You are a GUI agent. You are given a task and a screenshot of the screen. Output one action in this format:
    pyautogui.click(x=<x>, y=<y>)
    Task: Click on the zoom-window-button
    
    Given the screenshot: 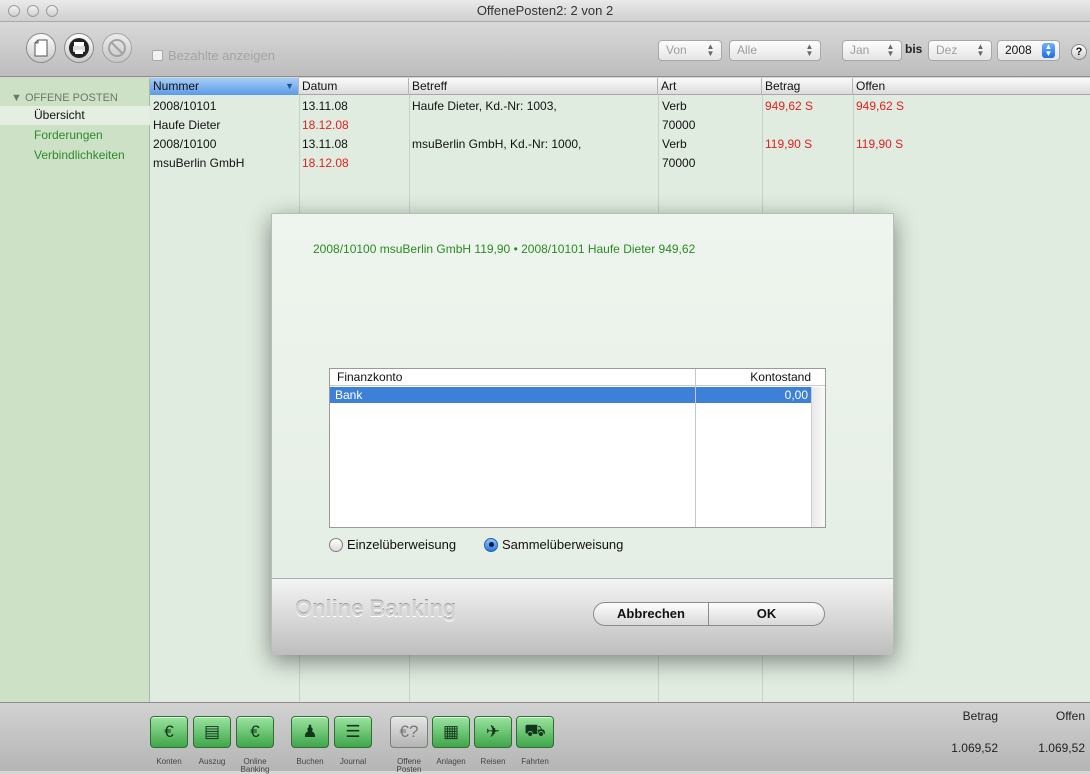 What is the action you would take?
    pyautogui.click(x=52, y=11)
    